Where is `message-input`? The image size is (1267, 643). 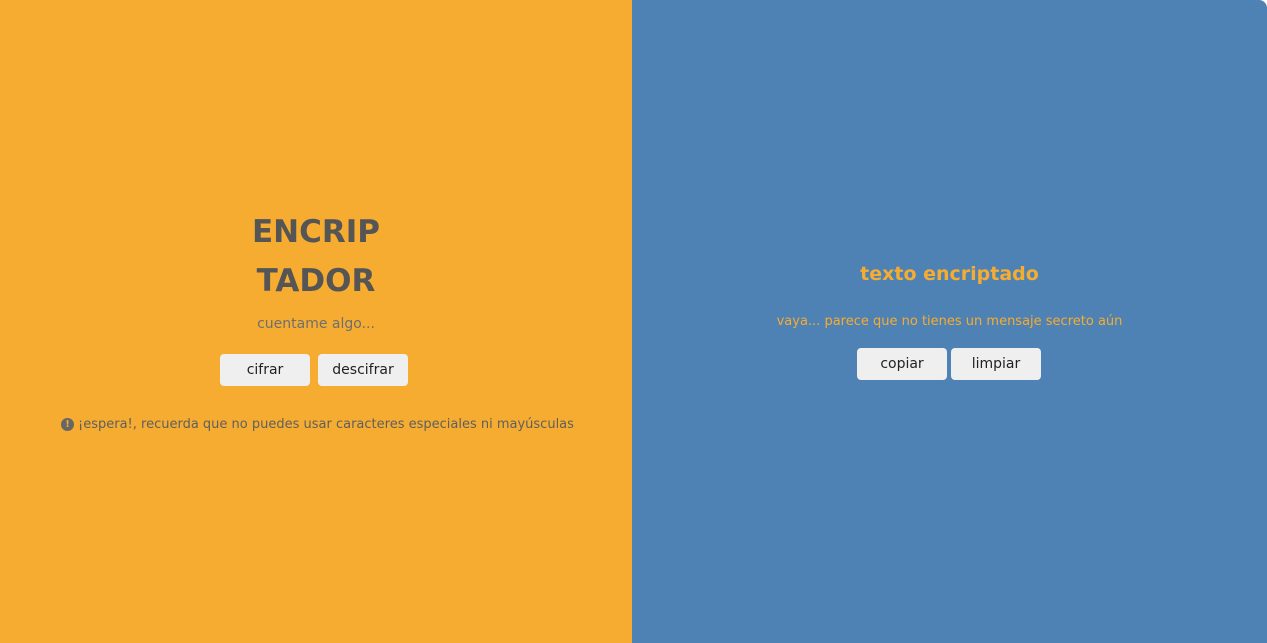
message-input is located at coordinates (316, 324).